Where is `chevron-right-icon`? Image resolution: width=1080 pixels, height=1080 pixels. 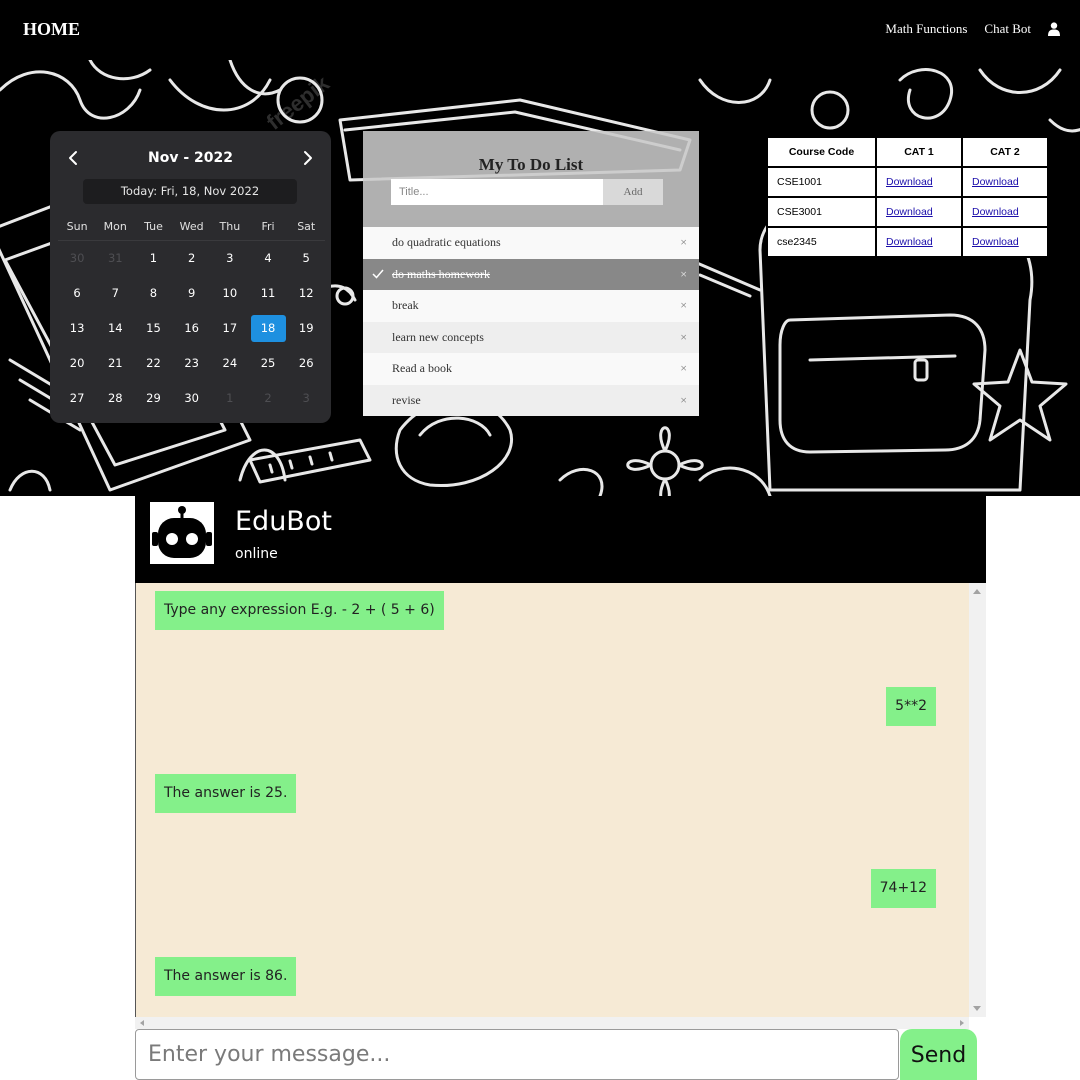
chevron-right-icon is located at coordinates (308, 158).